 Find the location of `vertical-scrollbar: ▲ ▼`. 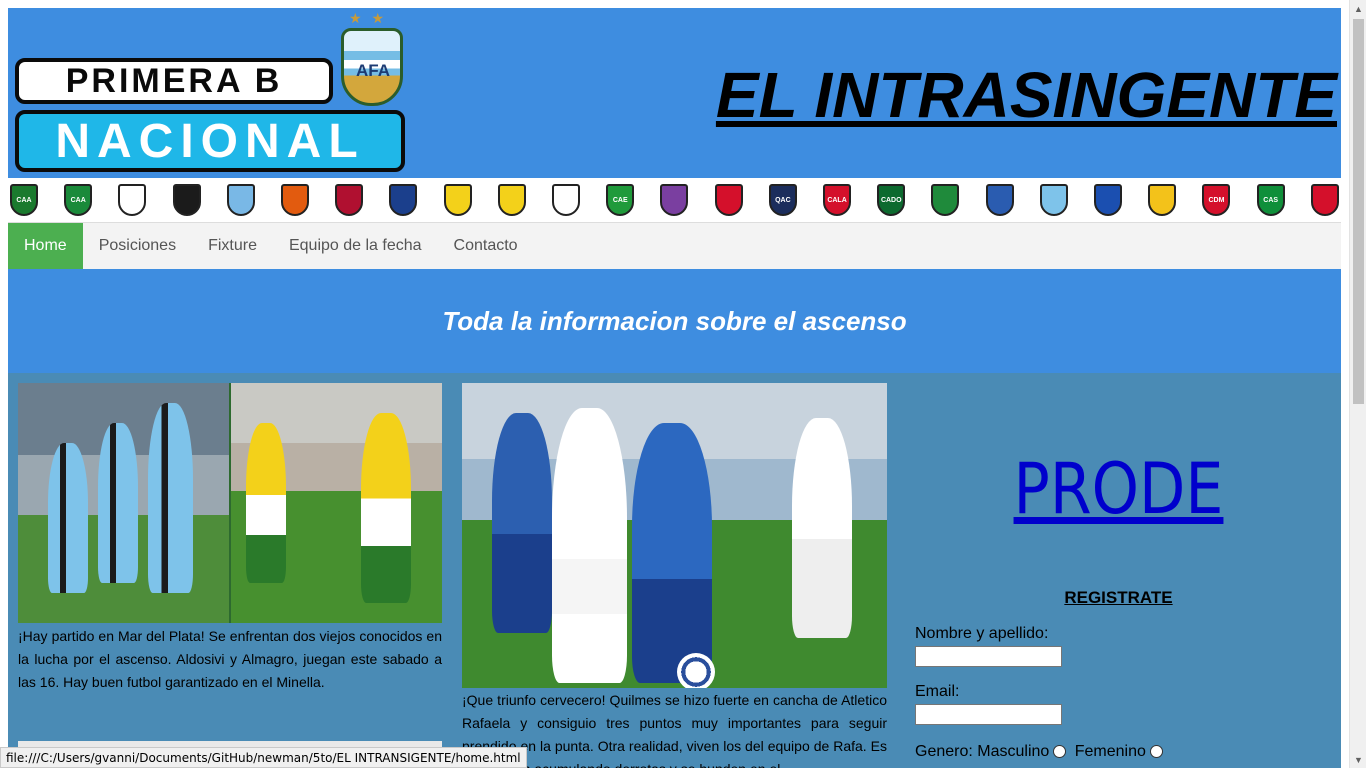

vertical-scrollbar: ▲ ▼ is located at coordinates (1357, 384).